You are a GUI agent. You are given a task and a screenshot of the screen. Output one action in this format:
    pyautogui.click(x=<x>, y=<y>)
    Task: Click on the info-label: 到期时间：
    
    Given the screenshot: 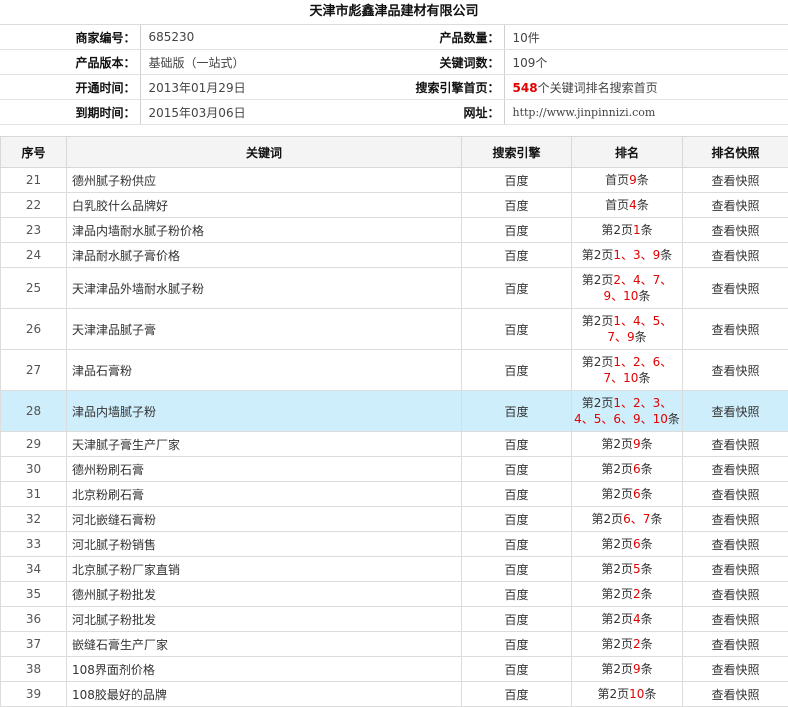 What is the action you would take?
    pyautogui.click(x=70, y=112)
    